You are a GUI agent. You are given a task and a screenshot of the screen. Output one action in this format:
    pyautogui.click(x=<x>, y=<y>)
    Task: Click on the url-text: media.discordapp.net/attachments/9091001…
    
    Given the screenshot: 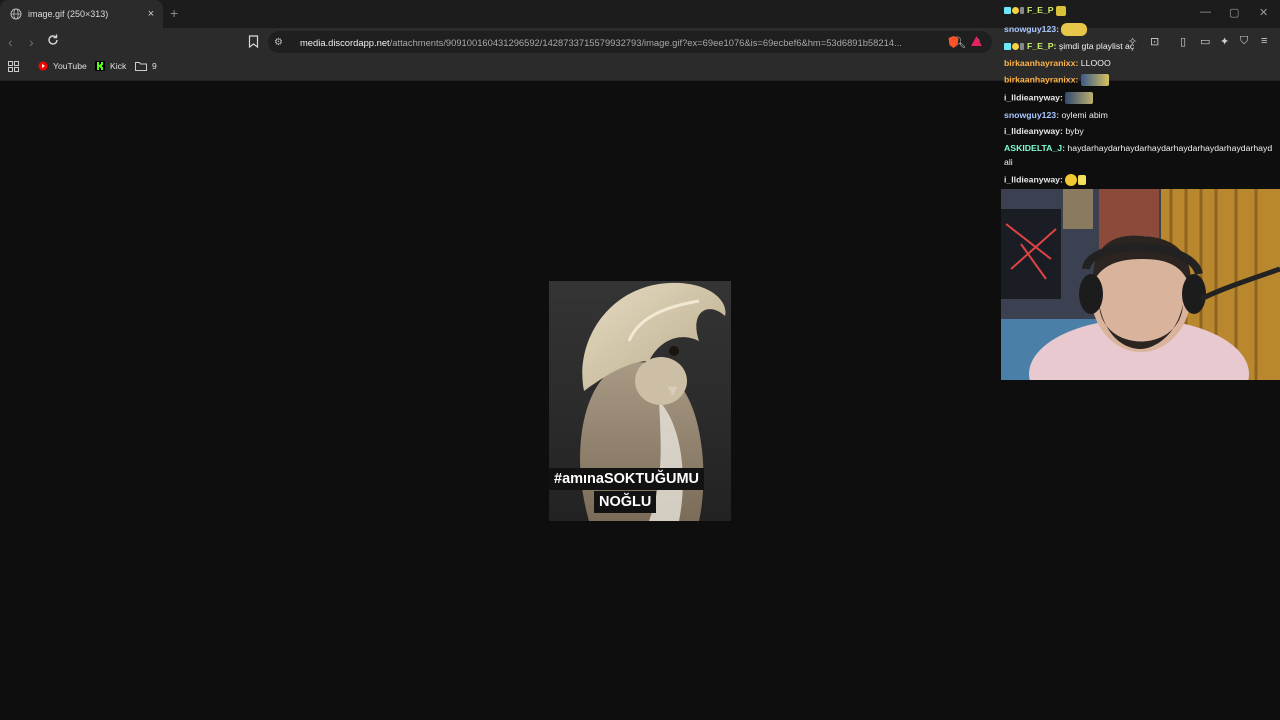 What is the action you would take?
    pyautogui.click(x=625, y=42)
    